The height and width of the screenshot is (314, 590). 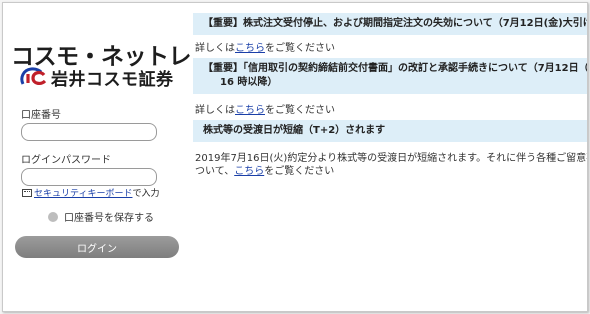 What do you see at coordinates (33, 76) in the screenshot?
I see `company-logo-icon` at bounding box center [33, 76].